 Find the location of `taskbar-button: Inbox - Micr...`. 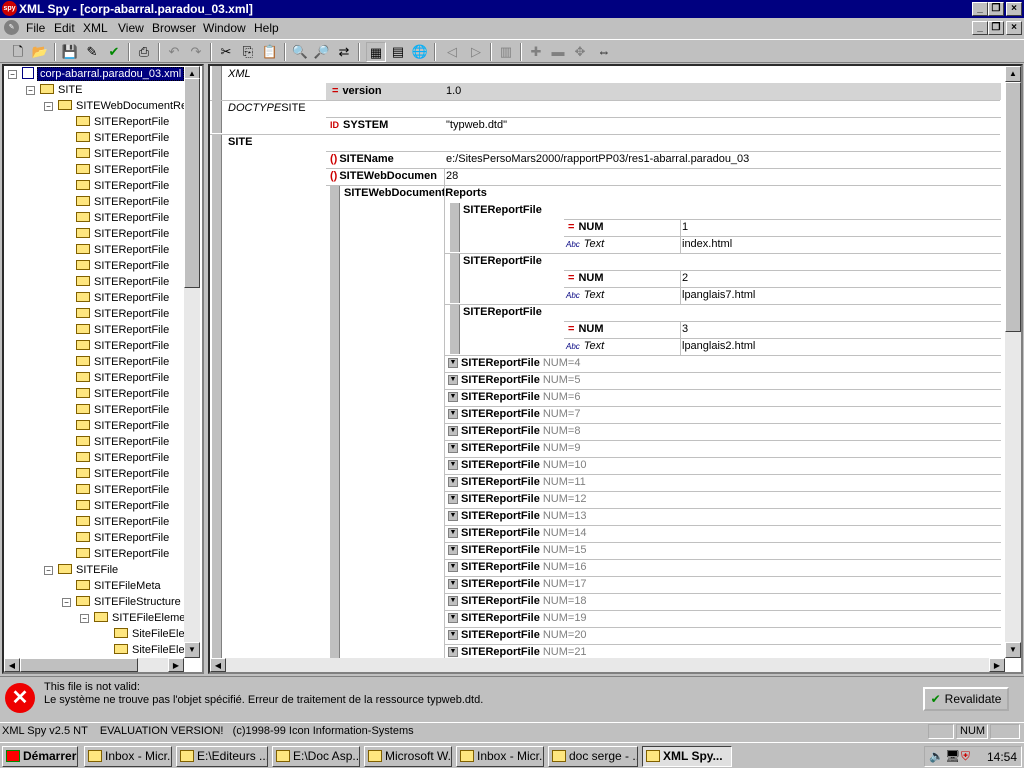

taskbar-button: Inbox - Micr... is located at coordinates (128, 756).